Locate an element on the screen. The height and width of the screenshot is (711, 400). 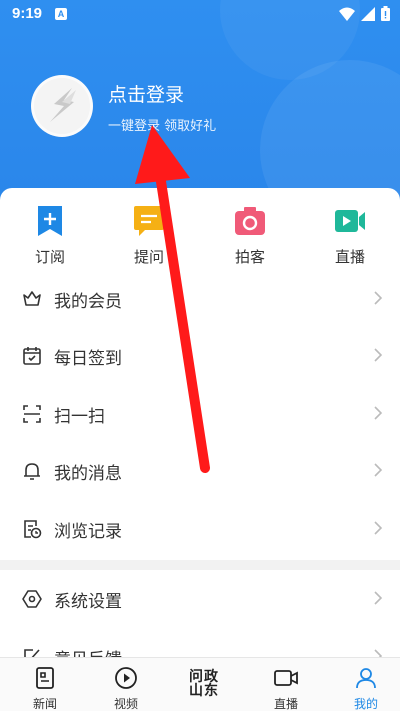
calendar-icon is located at coordinates (32, 356).